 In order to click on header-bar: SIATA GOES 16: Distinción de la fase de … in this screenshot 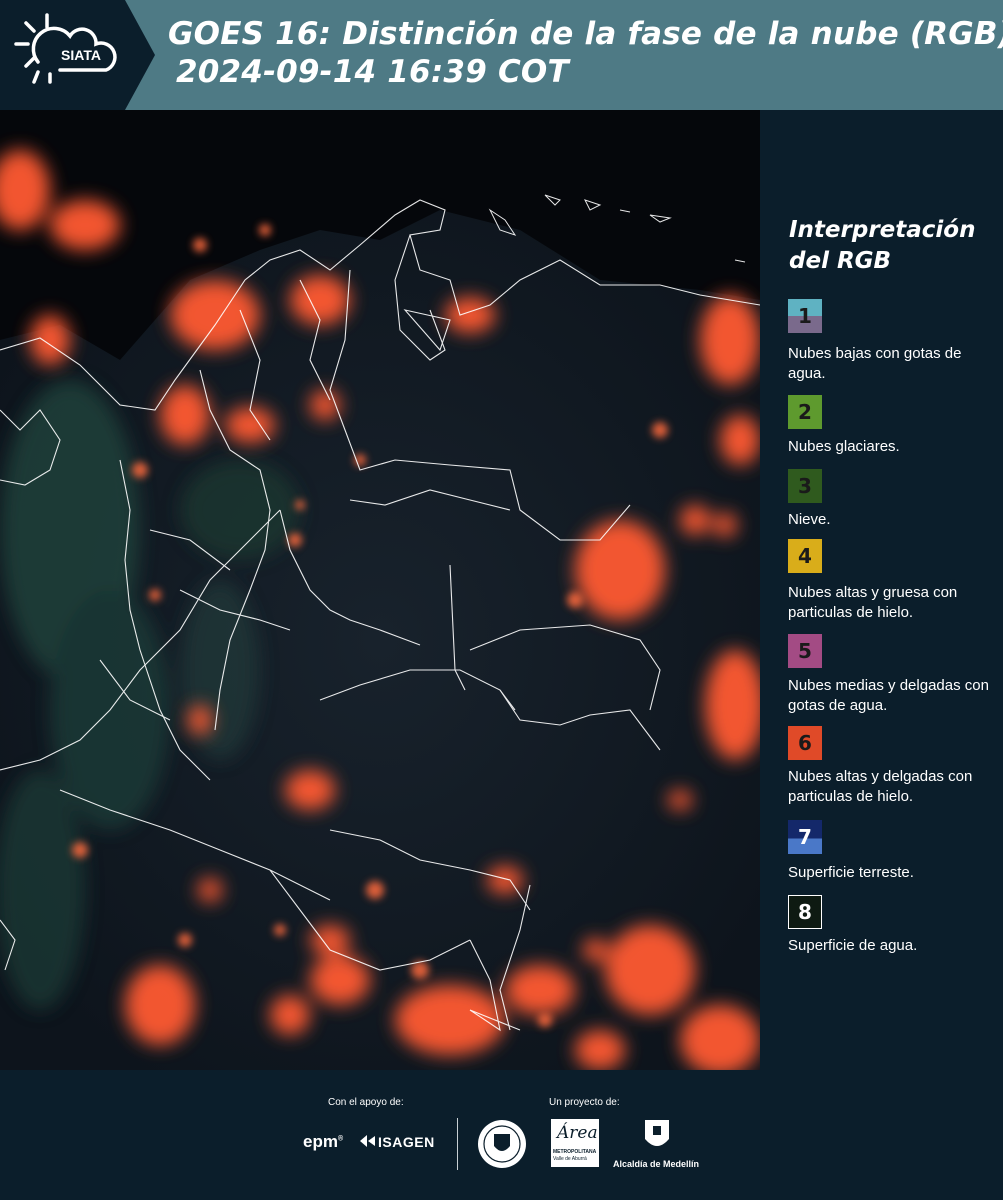, I will do `click(501, 55)`.